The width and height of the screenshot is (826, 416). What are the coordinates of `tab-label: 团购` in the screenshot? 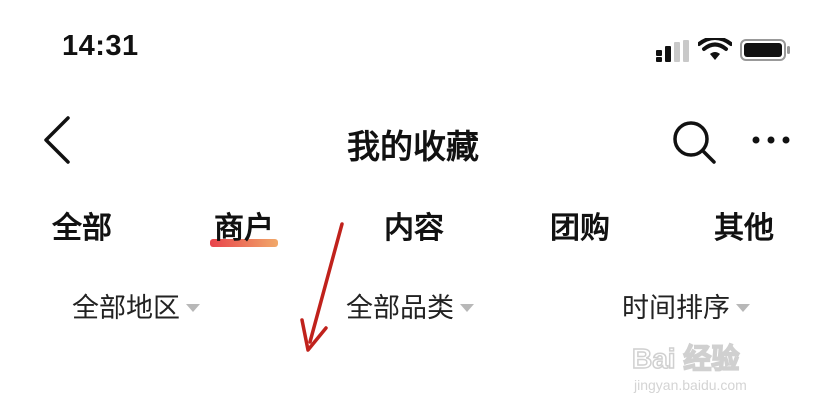 It's located at (580, 228).